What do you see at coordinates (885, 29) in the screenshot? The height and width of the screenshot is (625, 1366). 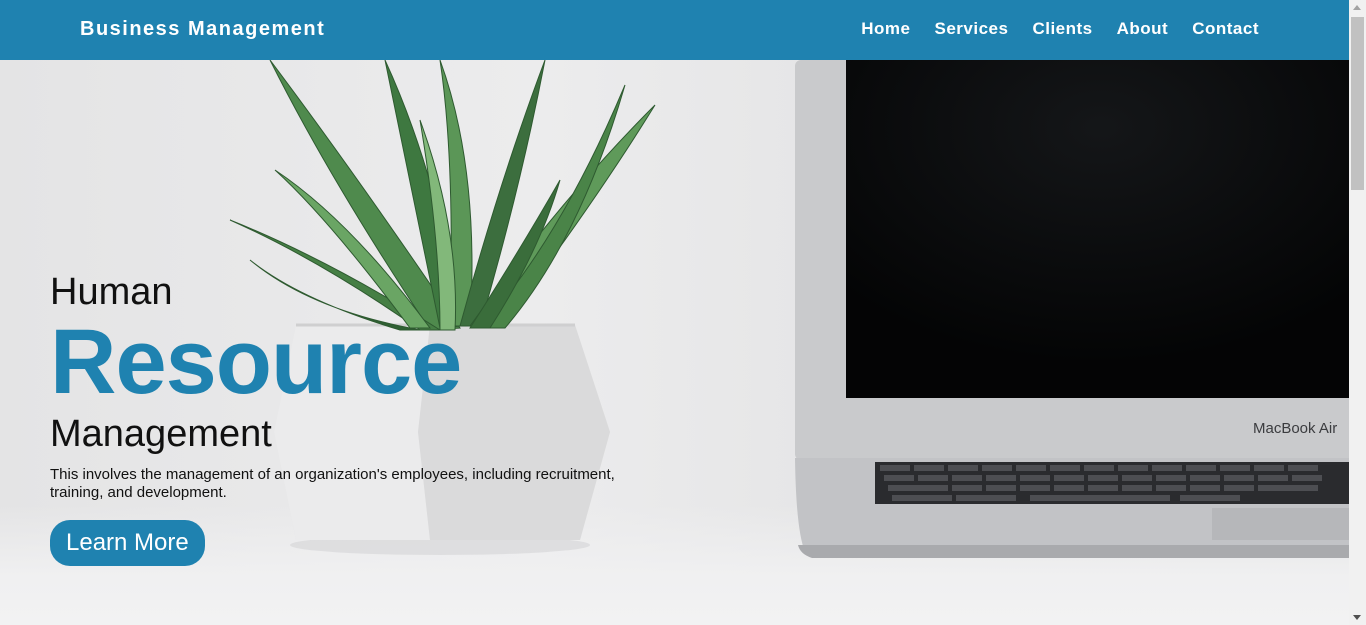 I see `nav-link-home: Home` at bounding box center [885, 29].